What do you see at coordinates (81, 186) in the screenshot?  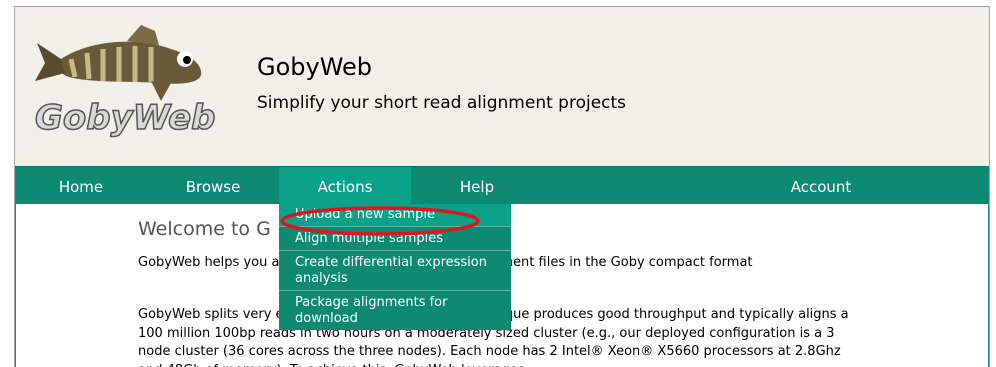 I see `nav-home: Home` at bounding box center [81, 186].